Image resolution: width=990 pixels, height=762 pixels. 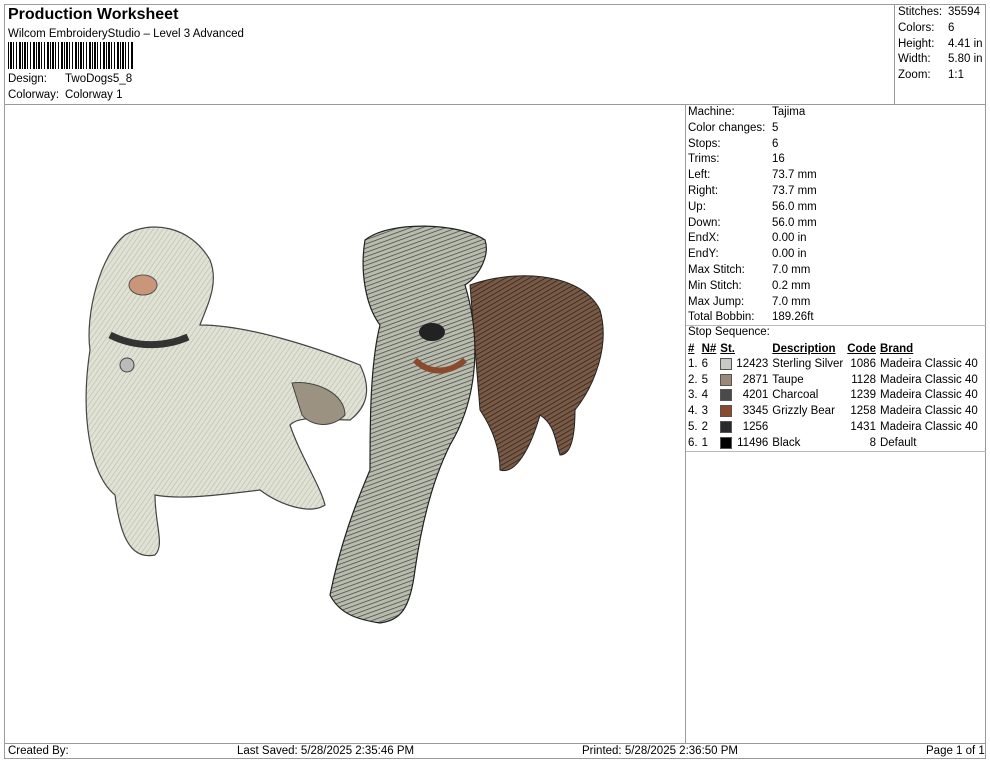 I want to click on machine-info-row: Max Stitch: 7.0 mm, so click(x=749, y=270).